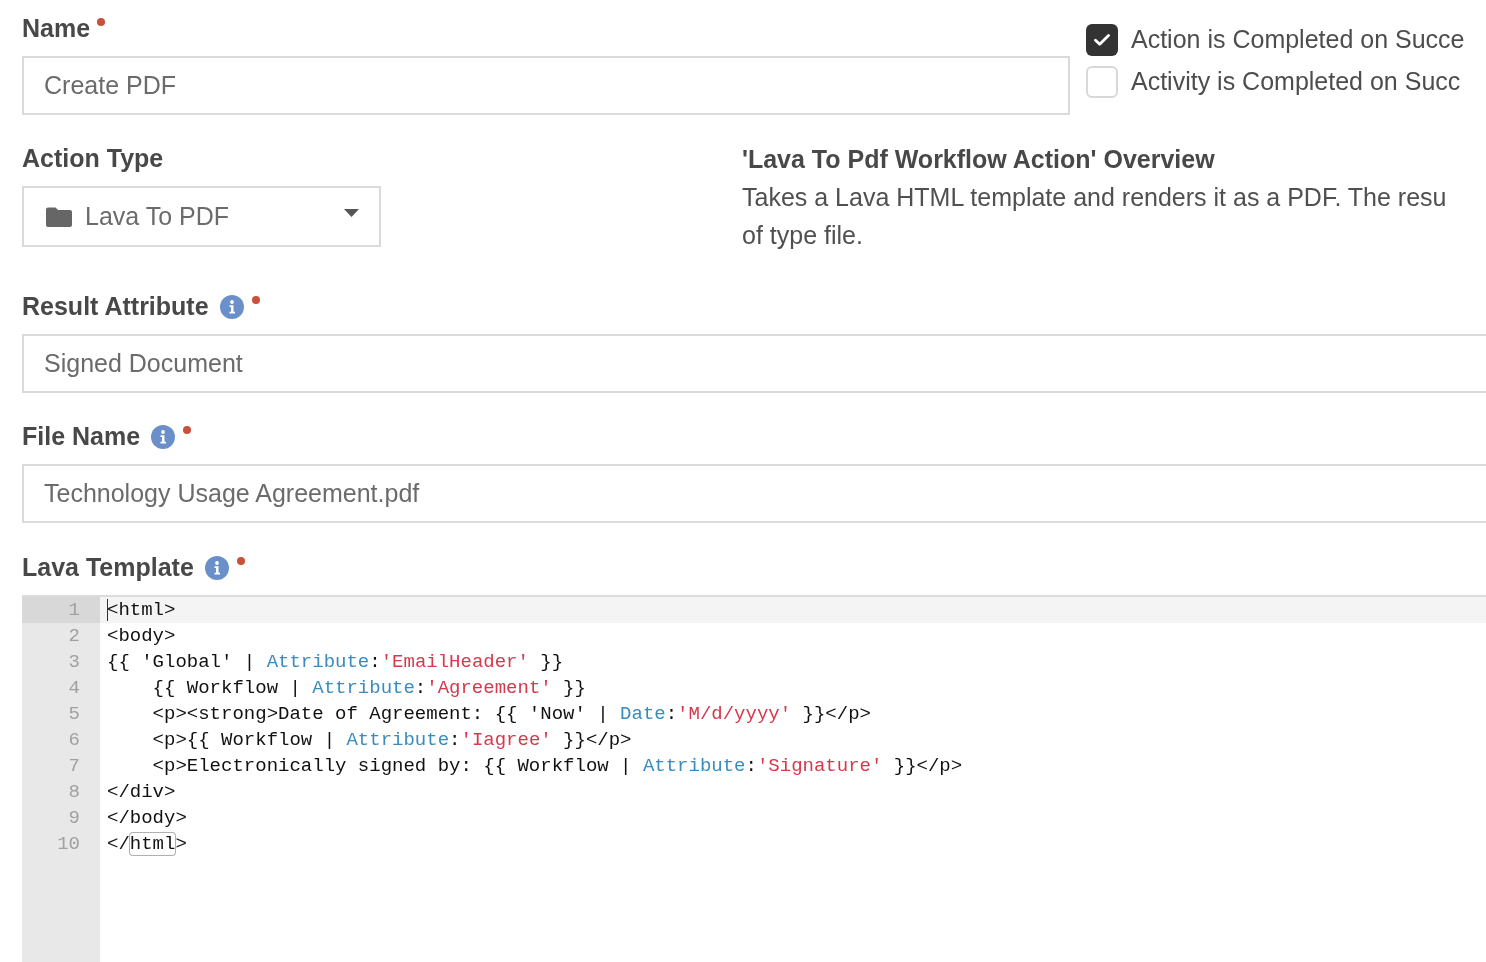  I want to click on text-input: Technology Usage Agreement.pdf, so click(754, 493).